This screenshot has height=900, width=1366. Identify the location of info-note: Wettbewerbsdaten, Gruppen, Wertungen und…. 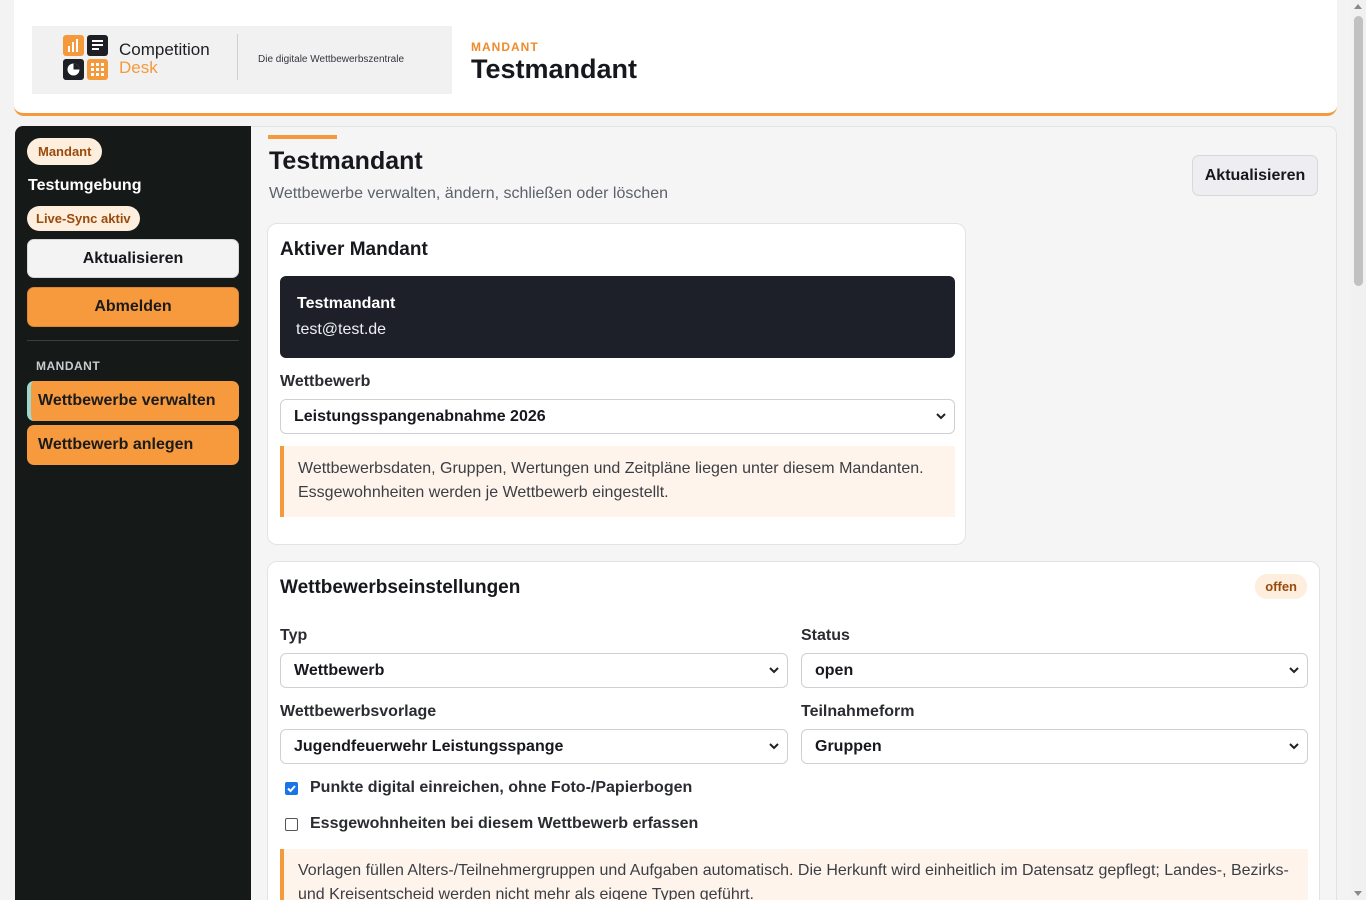
(617, 481).